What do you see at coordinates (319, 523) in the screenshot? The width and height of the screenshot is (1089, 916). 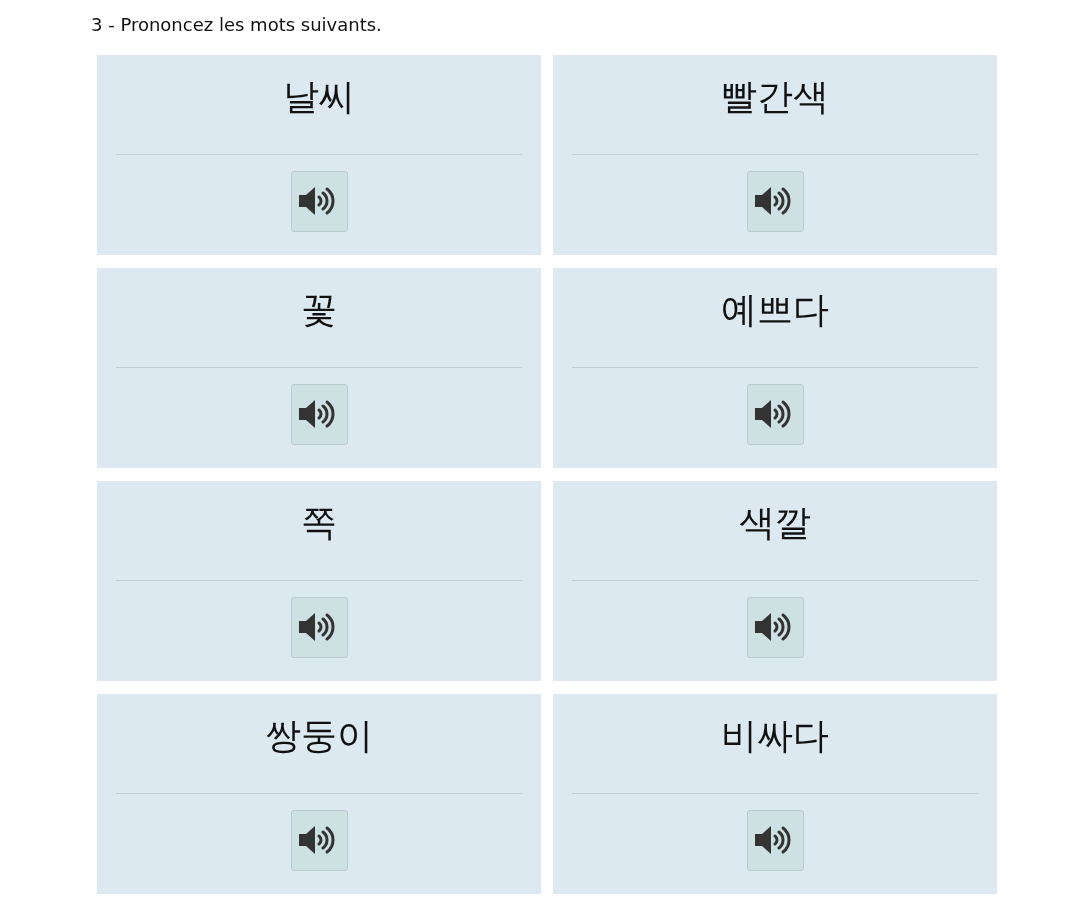 I see `word: 쪽` at bounding box center [319, 523].